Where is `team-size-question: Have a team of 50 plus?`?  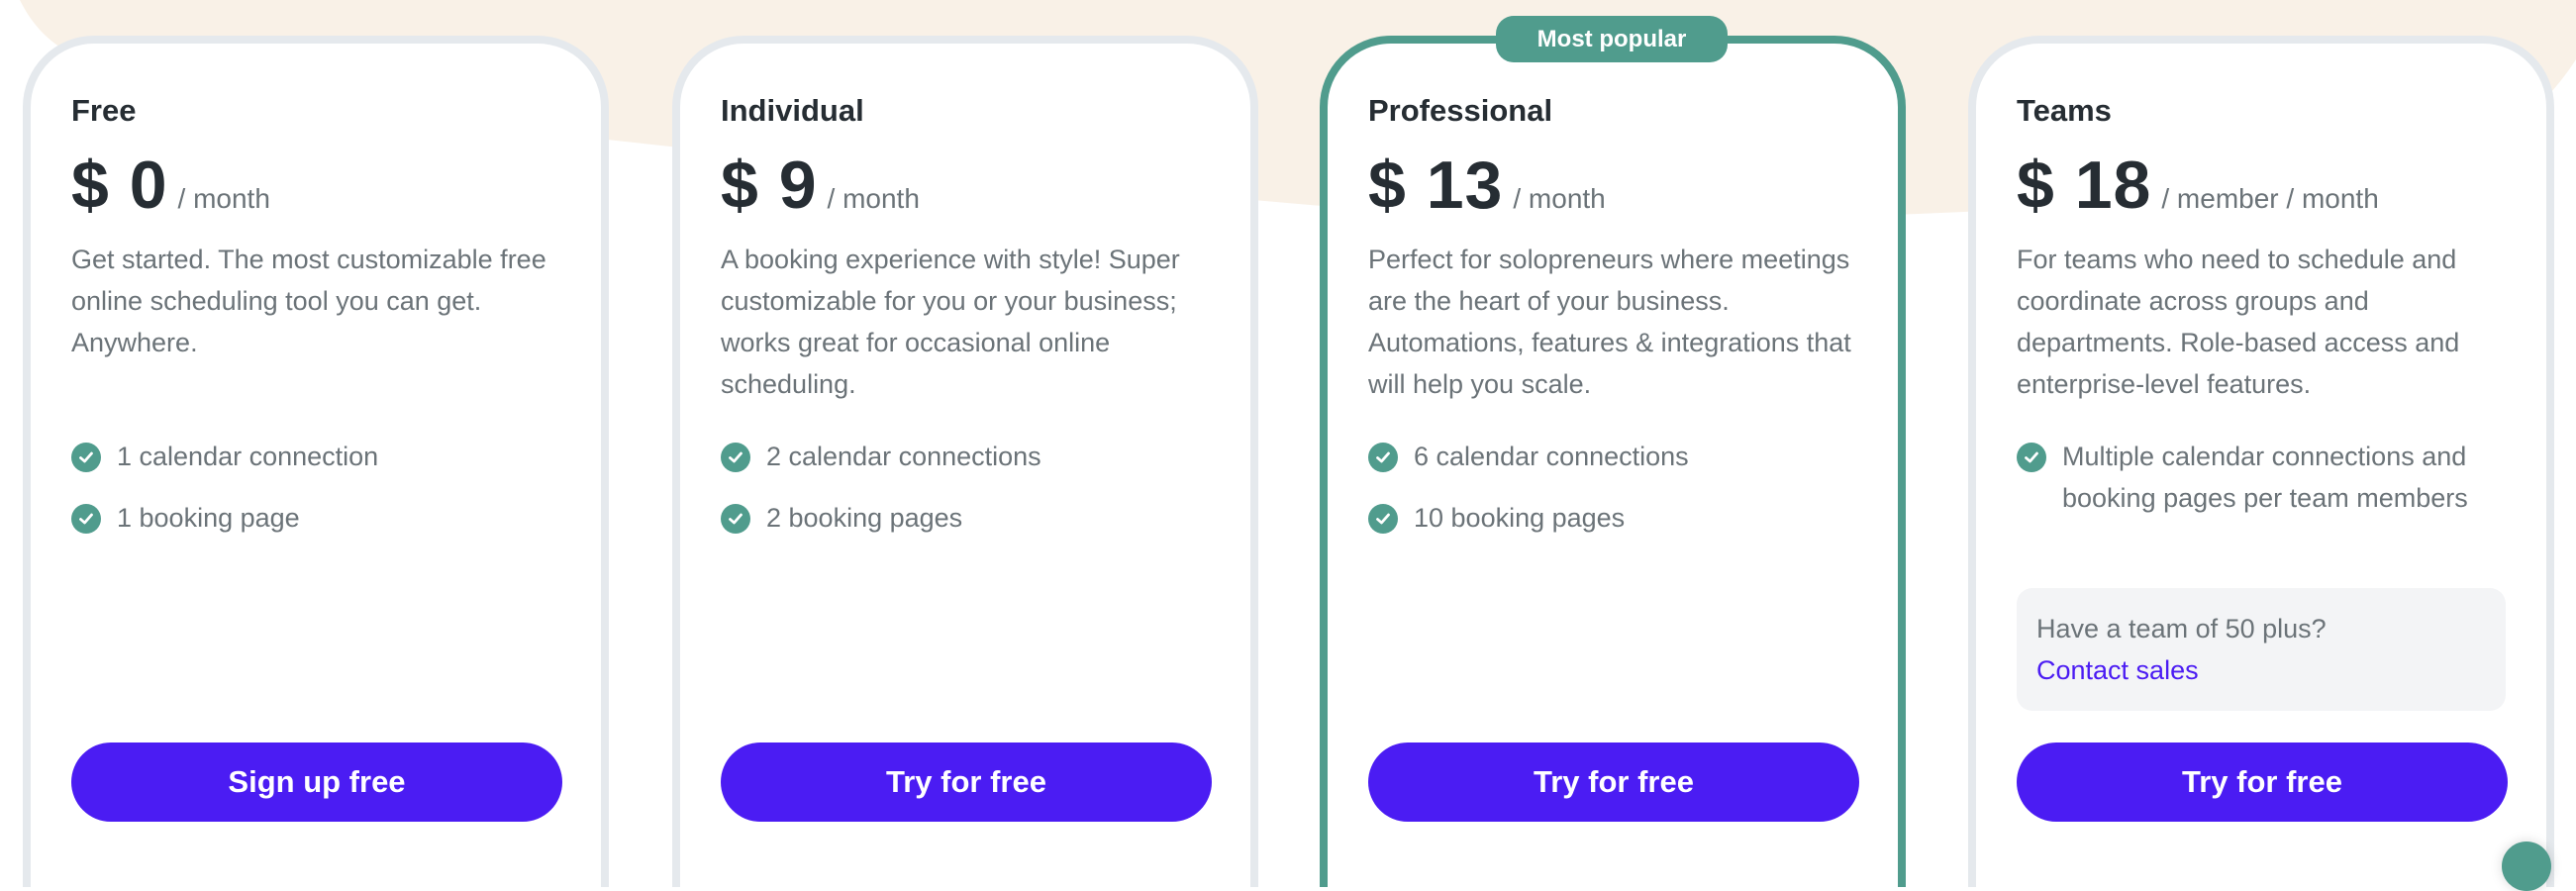
team-size-question: Have a team of 50 plus? is located at coordinates (2182, 629).